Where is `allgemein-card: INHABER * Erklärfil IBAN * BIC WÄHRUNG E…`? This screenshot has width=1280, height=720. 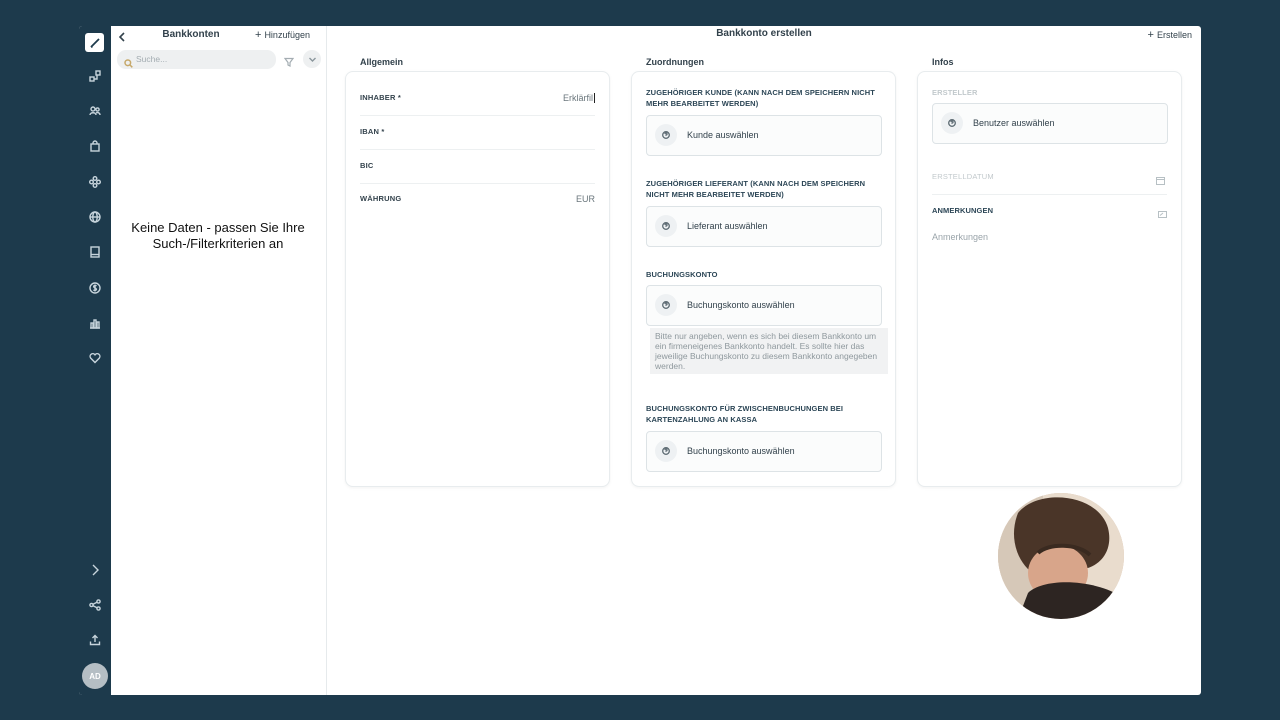
allgemein-card: INHABER * Erklärfil IBAN * BIC WÄHRUNG E… is located at coordinates (477, 279).